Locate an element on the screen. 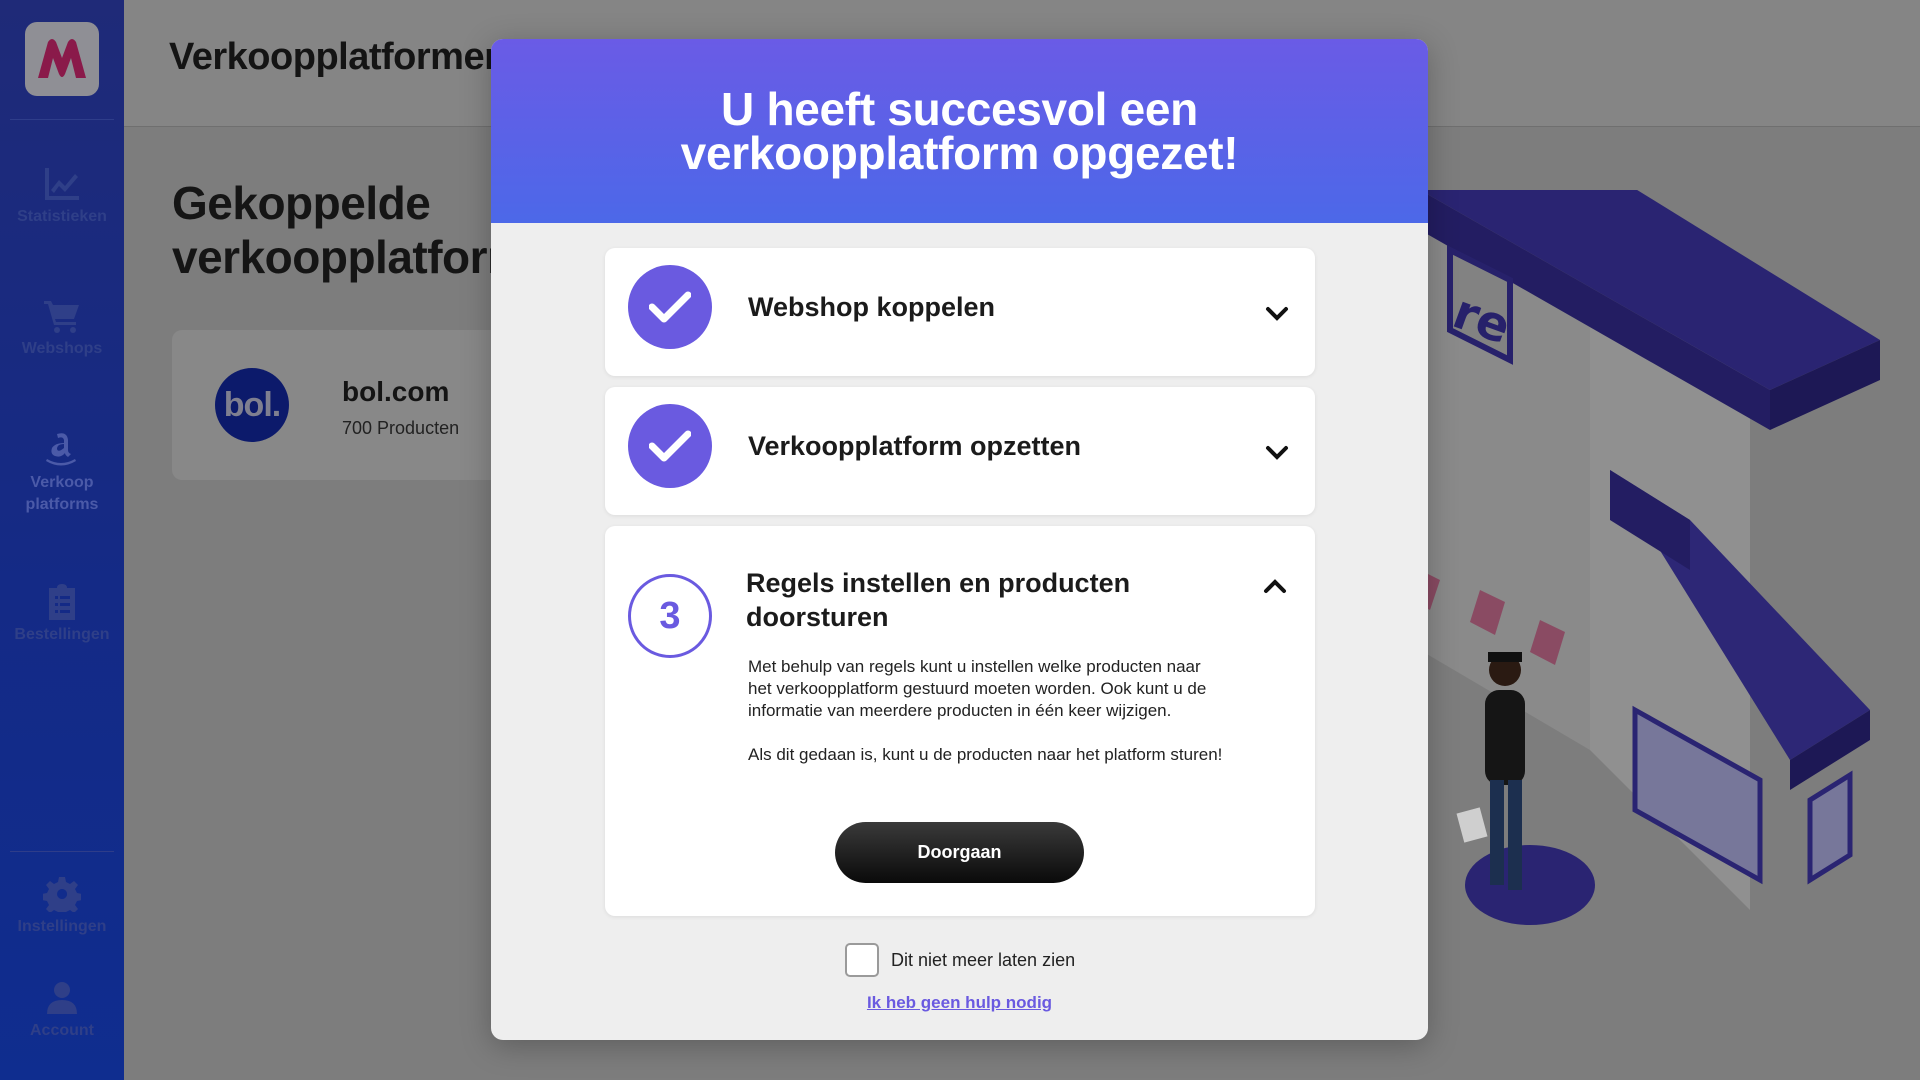 The image size is (1920, 1080). sidebar-item-bestellingen: Bestellingen is located at coordinates (62, 614).